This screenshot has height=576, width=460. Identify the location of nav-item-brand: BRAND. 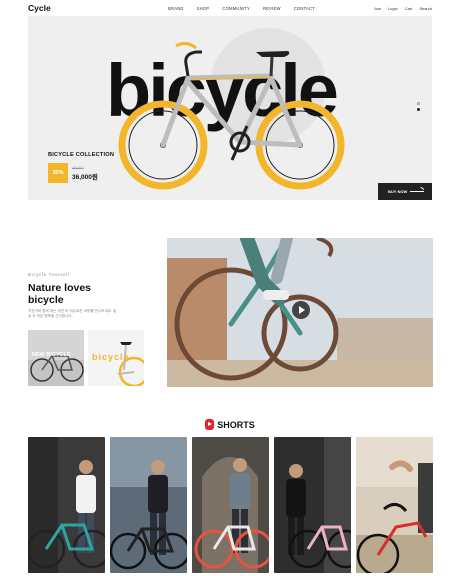
(176, 8).